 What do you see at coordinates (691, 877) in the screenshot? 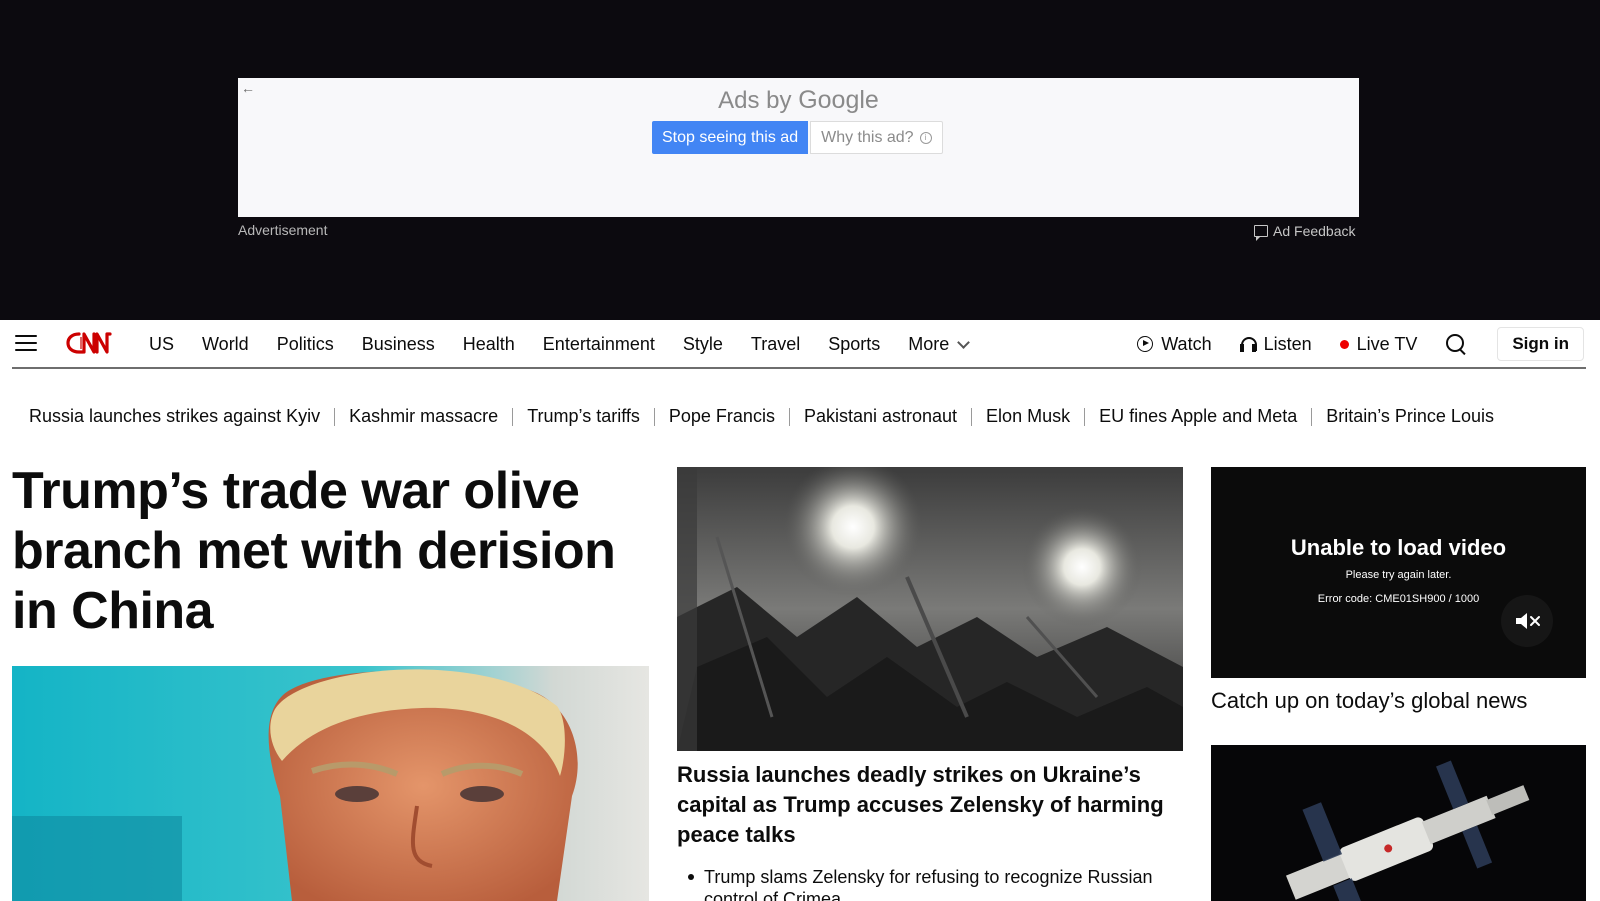
I see `bullet-icon` at bounding box center [691, 877].